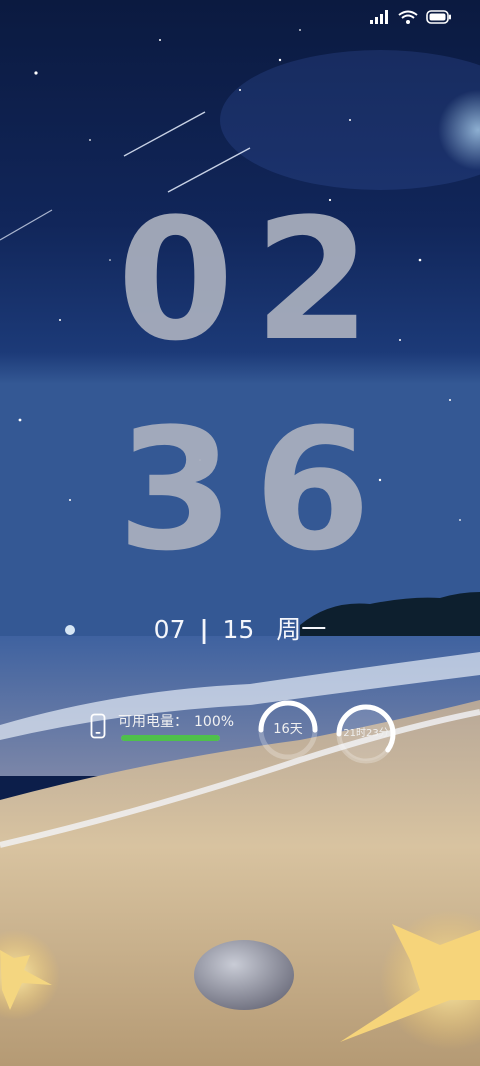  Describe the element at coordinates (254, 280) in the screenshot. I see `clock-hours: 02` at that location.